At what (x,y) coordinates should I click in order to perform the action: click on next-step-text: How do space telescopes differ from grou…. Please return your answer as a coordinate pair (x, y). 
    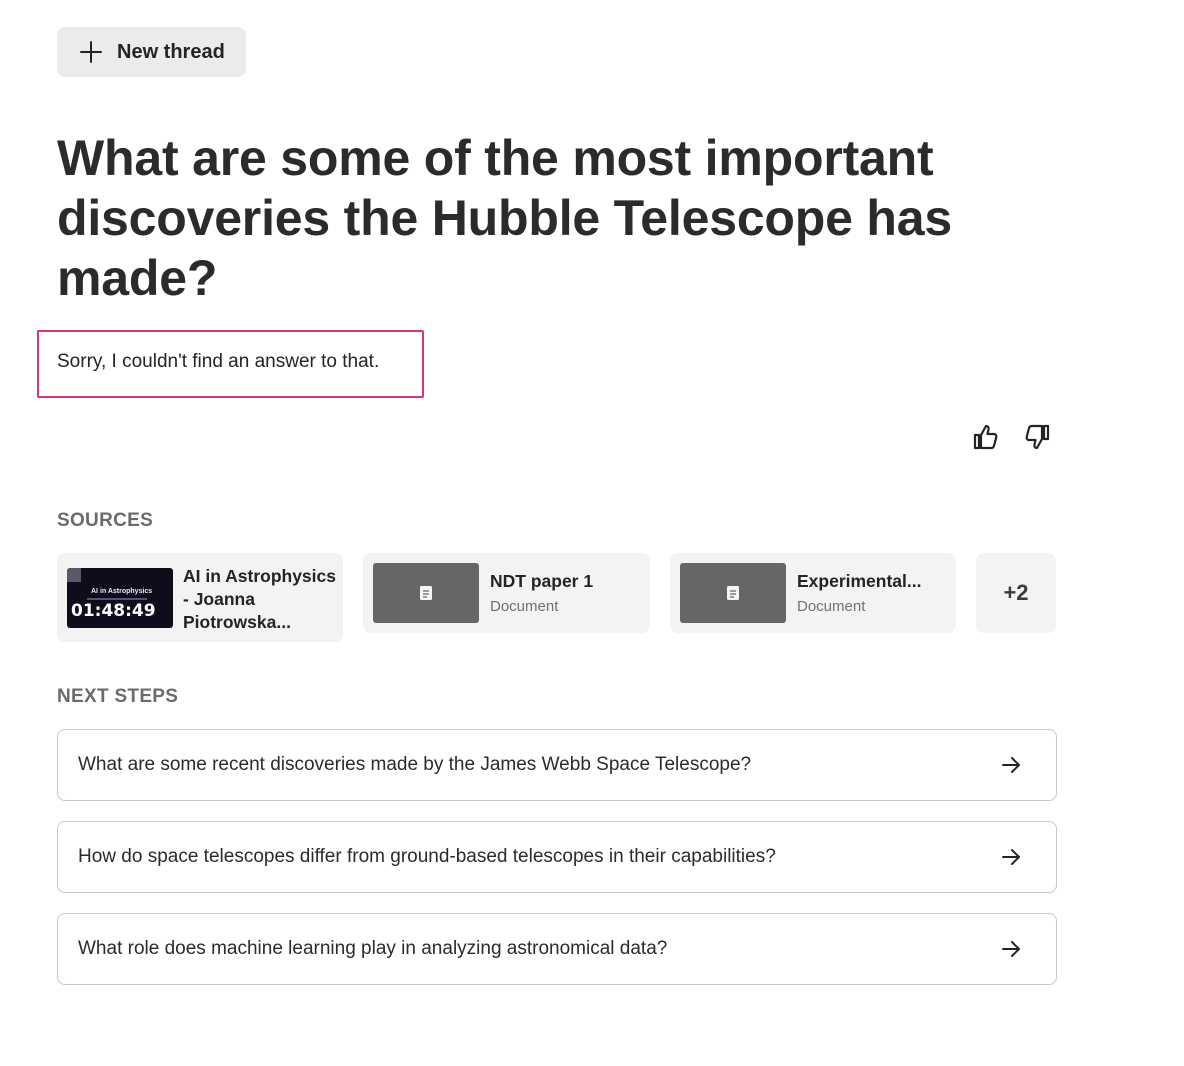
    Looking at the image, I should click on (427, 856).